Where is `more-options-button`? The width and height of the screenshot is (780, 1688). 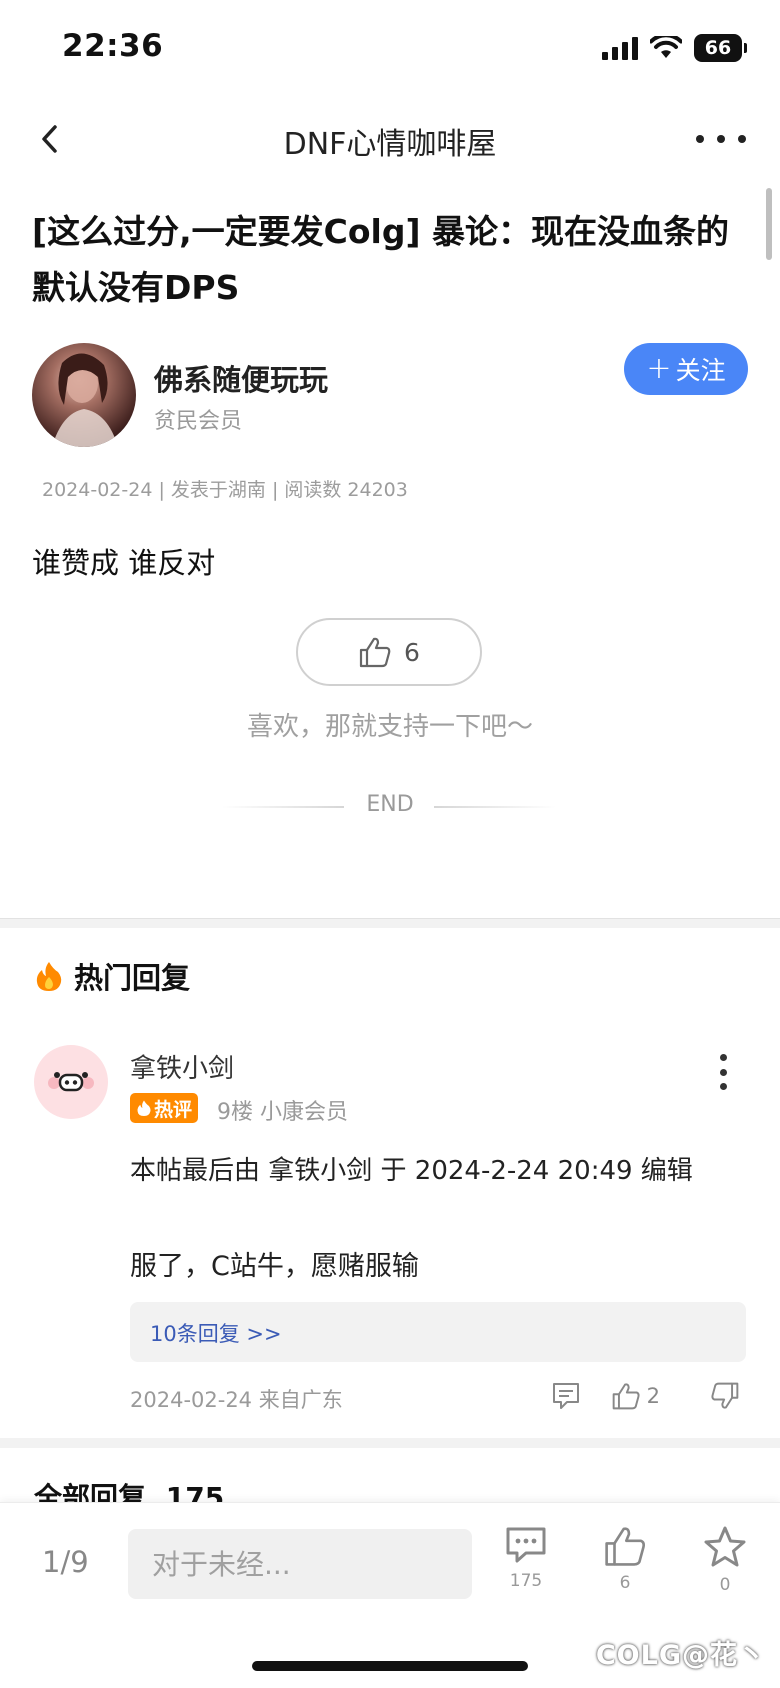
more-options-button is located at coordinates (721, 139).